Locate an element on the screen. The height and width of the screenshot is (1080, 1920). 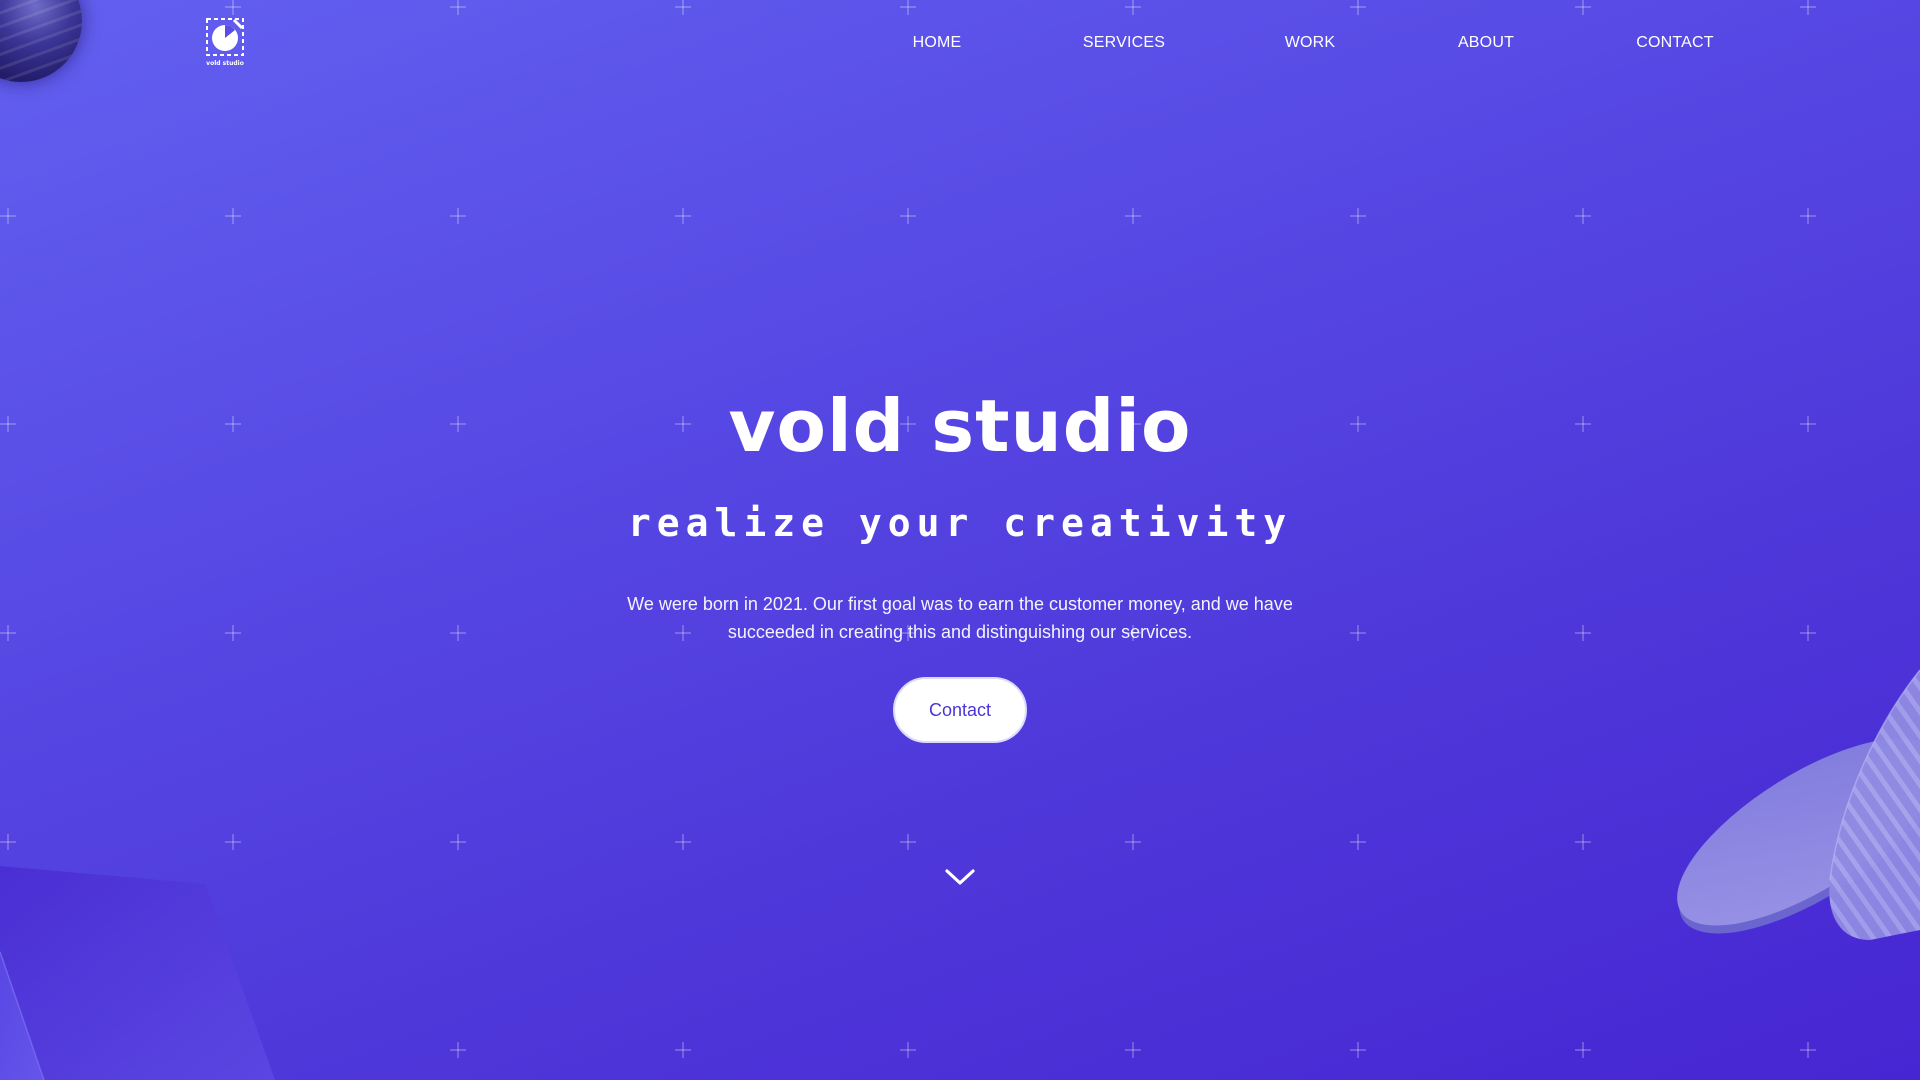
nav-services: SERVICES is located at coordinates (1124, 43).